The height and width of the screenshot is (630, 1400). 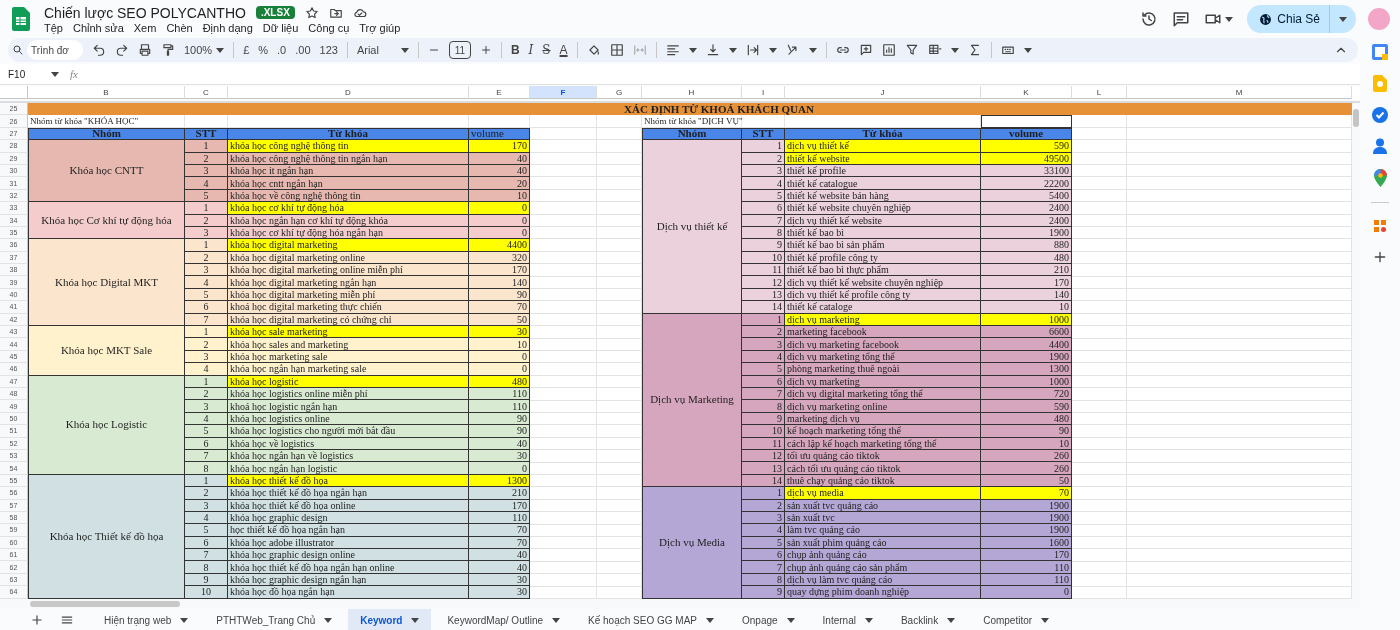 What do you see at coordinates (382, 50) in the screenshot?
I see `font-dropdown: Arial` at bounding box center [382, 50].